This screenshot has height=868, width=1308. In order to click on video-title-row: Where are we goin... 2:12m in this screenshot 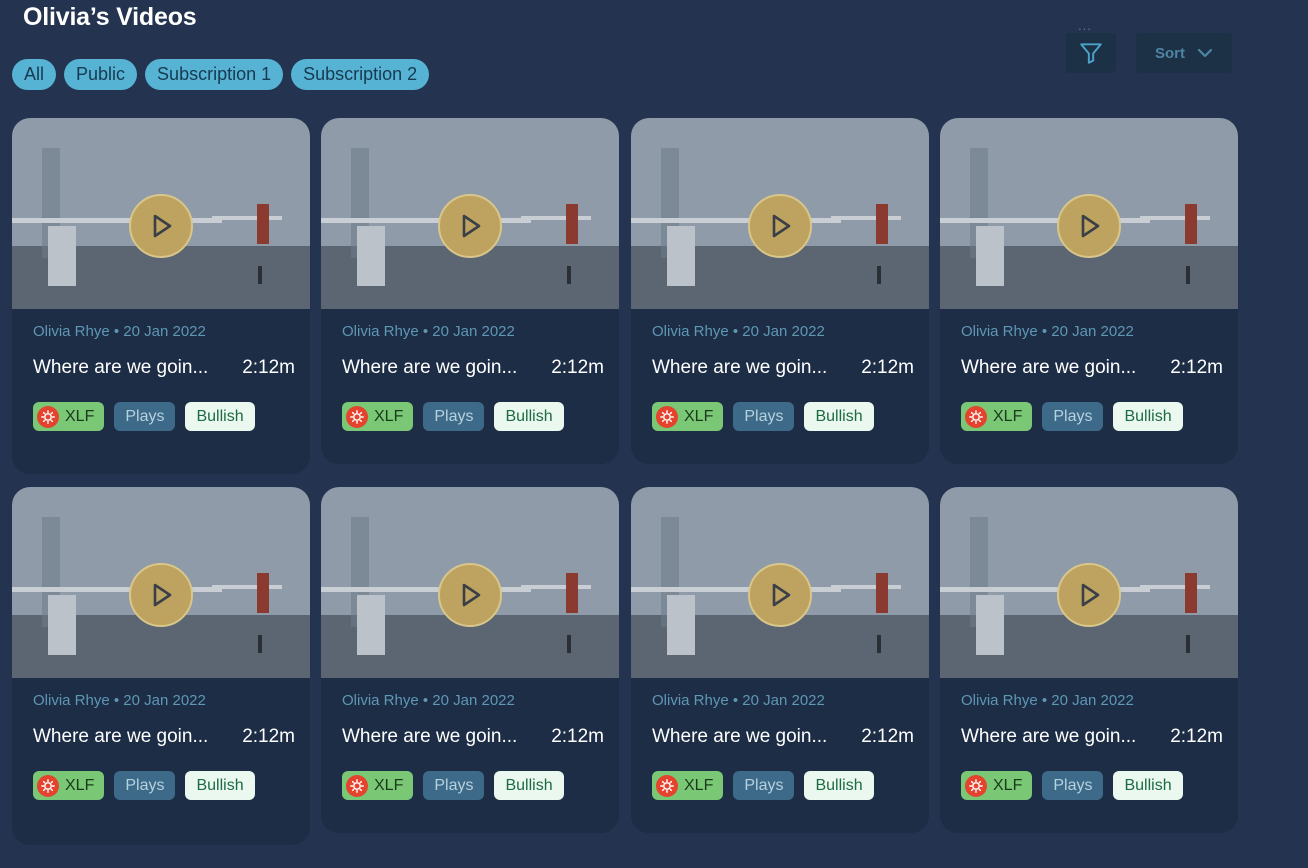, I will do `click(783, 737)`.